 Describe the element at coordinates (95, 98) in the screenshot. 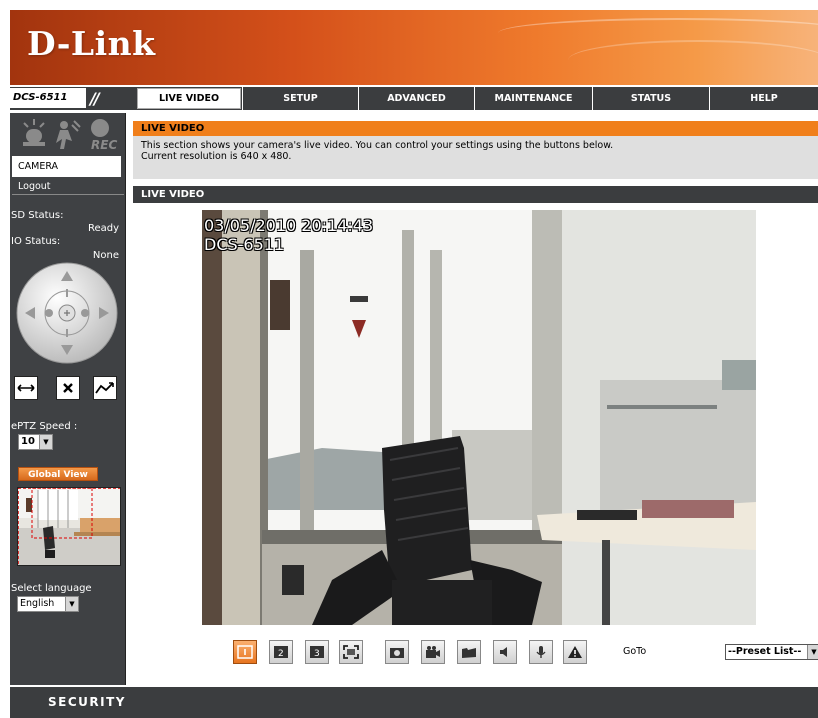

I see `nav-slash-decoration: //` at that location.